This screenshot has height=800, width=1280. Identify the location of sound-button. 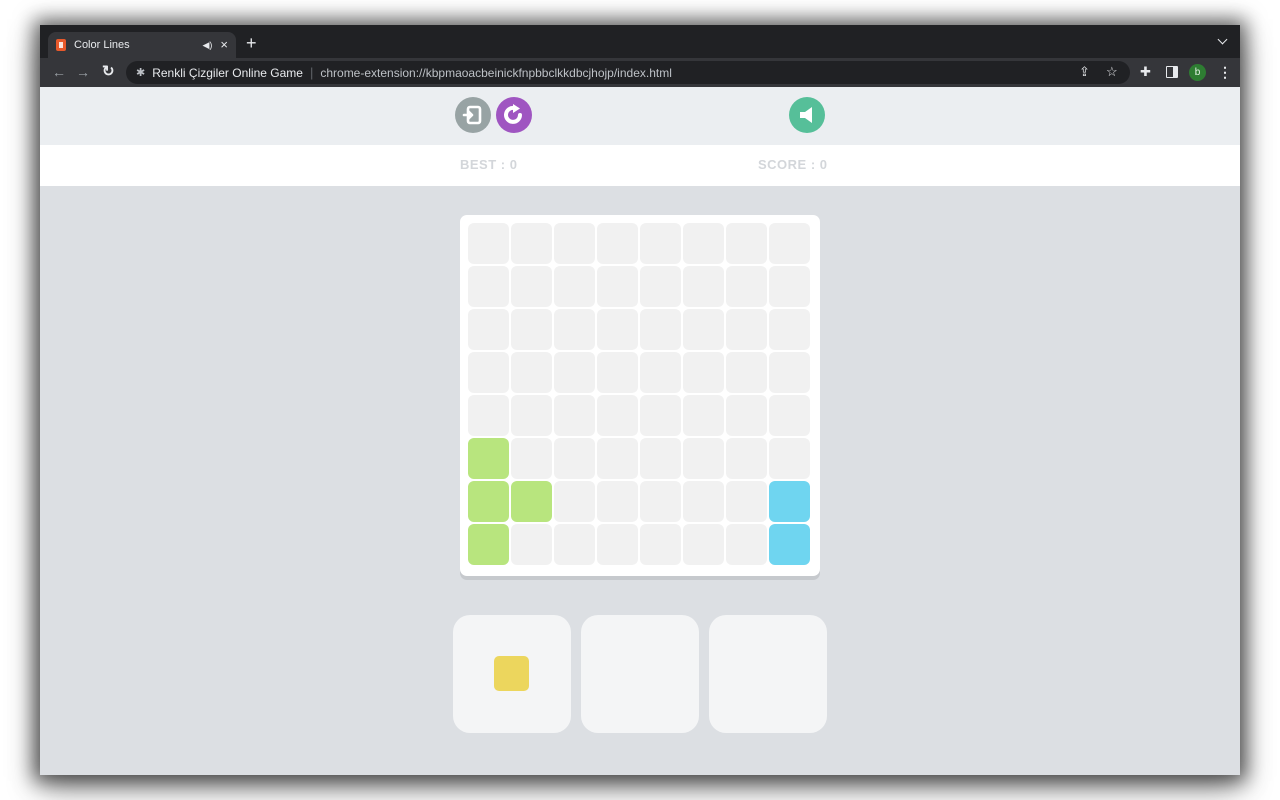
(807, 115).